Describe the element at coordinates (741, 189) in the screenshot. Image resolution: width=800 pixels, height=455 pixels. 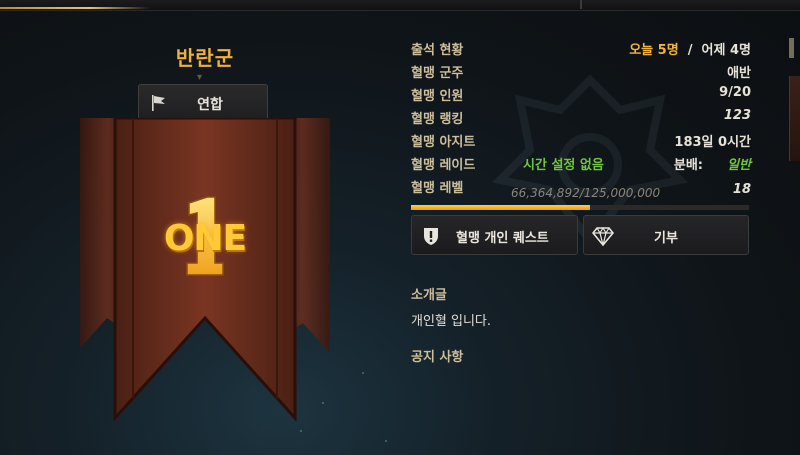
I see `level-value: 18` at that location.